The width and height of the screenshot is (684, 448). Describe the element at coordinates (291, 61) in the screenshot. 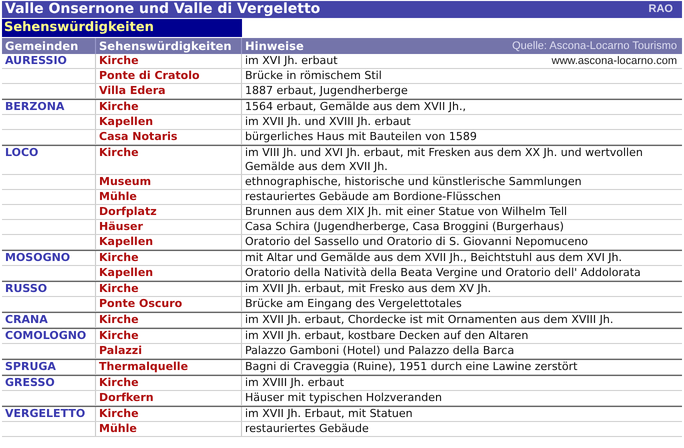

I see `sight-note: im XVI Jh. erbaut` at that location.